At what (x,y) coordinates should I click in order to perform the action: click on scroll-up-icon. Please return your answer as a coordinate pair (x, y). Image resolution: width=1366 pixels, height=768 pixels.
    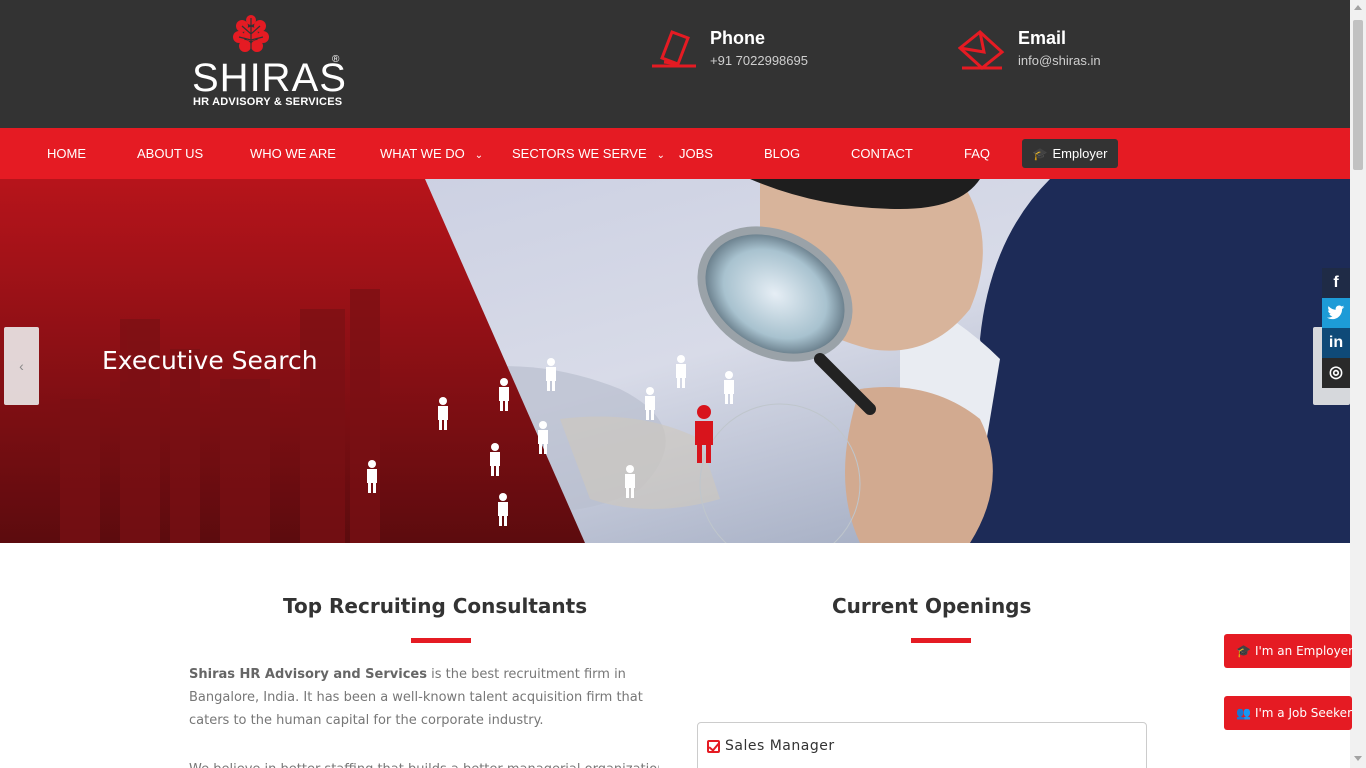
    Looking at the image, I should click on (1358, 7).